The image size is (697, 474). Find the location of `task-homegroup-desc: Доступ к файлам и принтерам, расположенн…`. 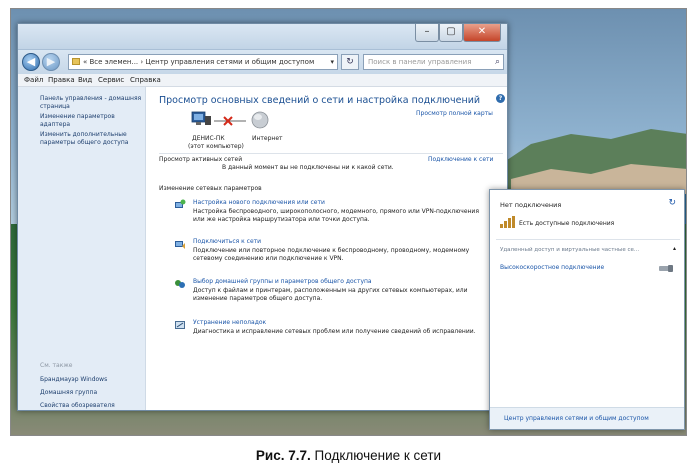

task-homegroup-desc: Доступ к файлам и принтерам, расположенн… is located at coordinates (330, 294).